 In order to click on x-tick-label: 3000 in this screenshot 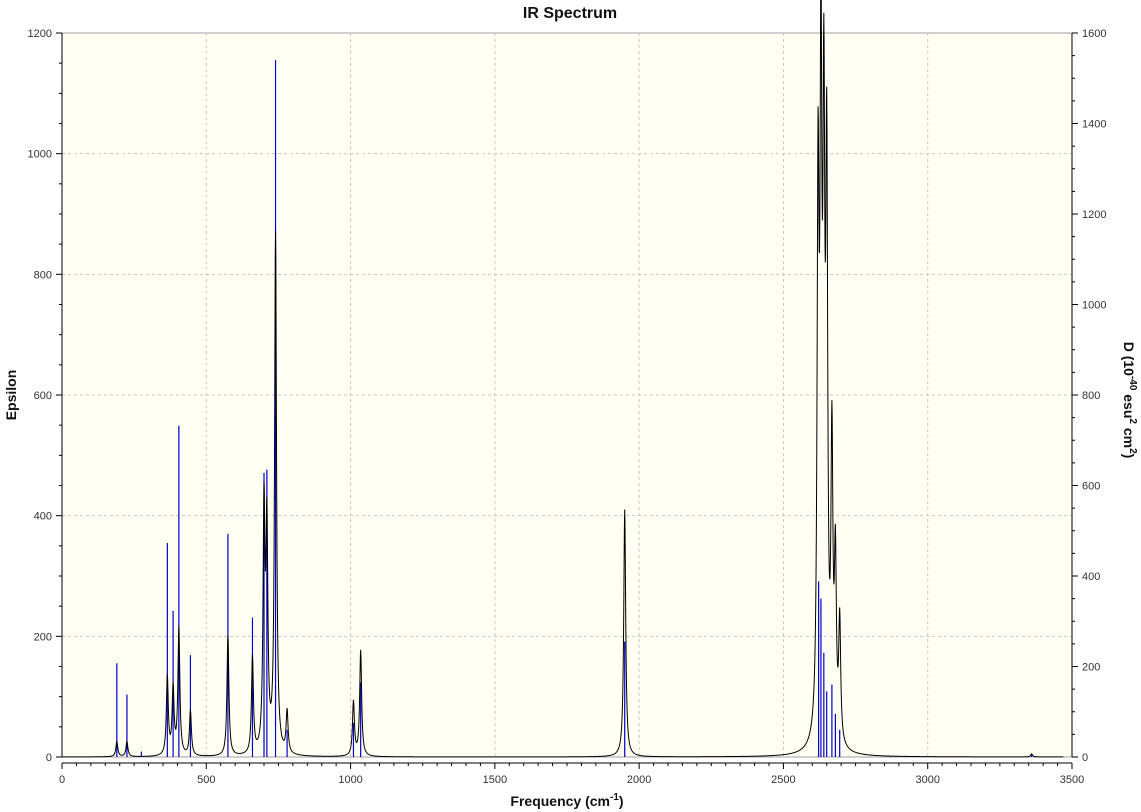, I will do `click(927, 780)`.